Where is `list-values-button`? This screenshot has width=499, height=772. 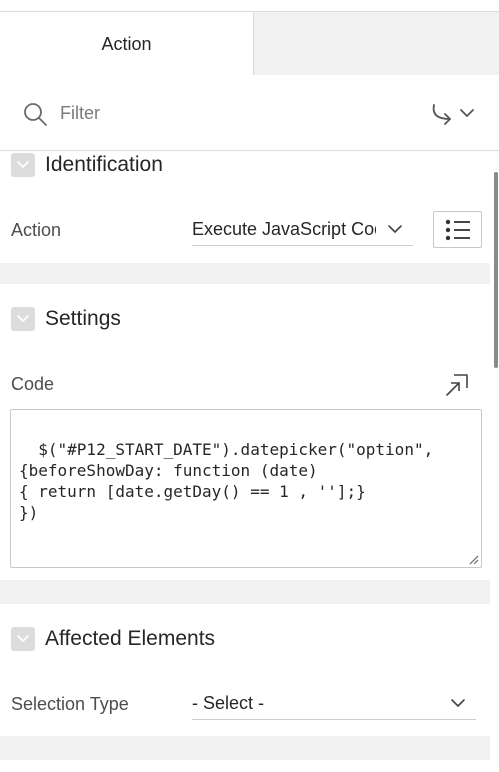 list-values-button is located at coordinates (457, 229).